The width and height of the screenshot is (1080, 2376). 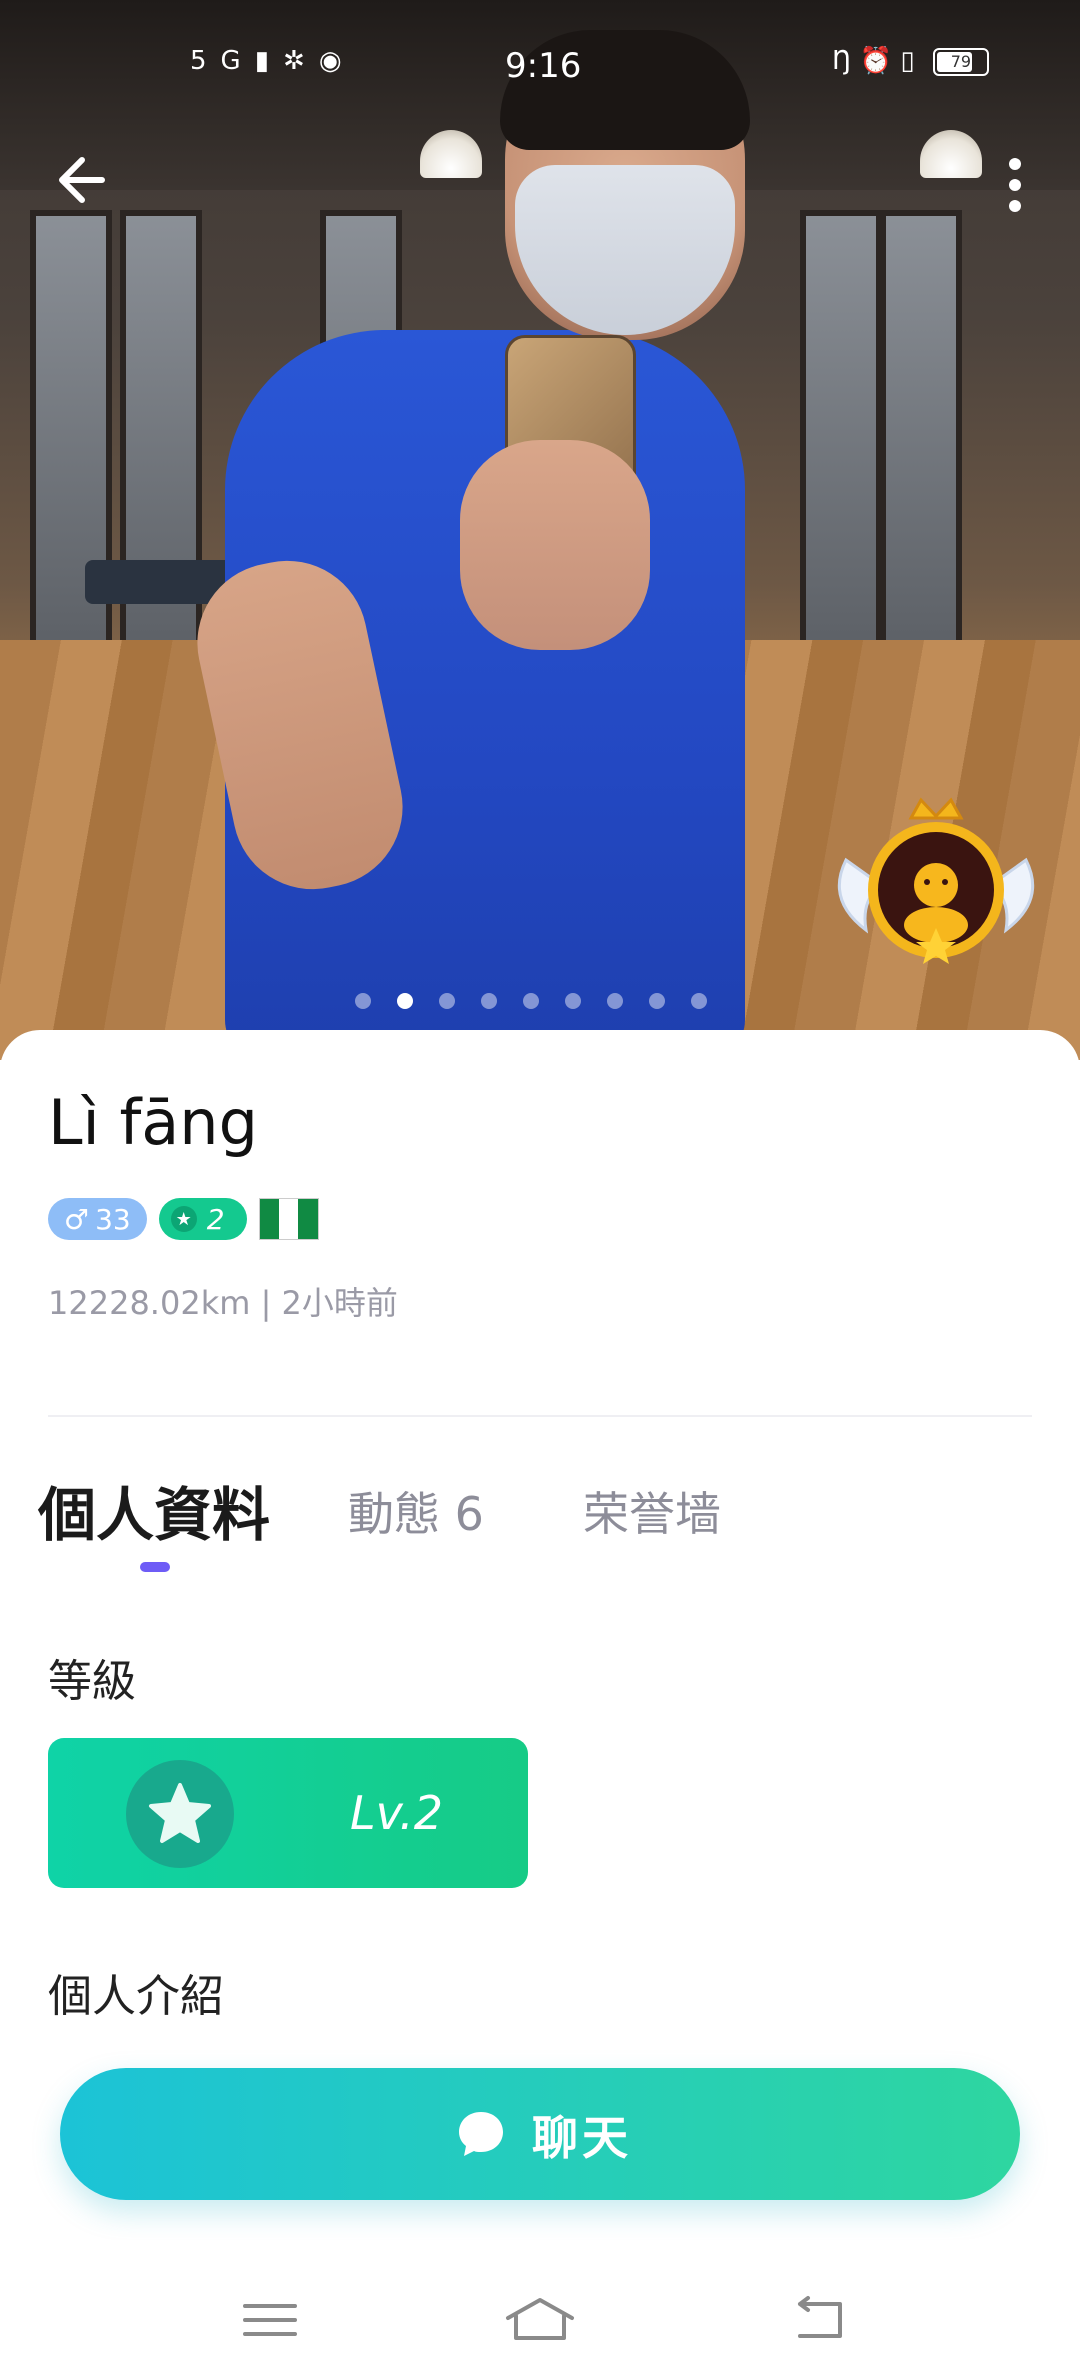 I want to click on male-icon: ♂, so click(x=77, y=1219).